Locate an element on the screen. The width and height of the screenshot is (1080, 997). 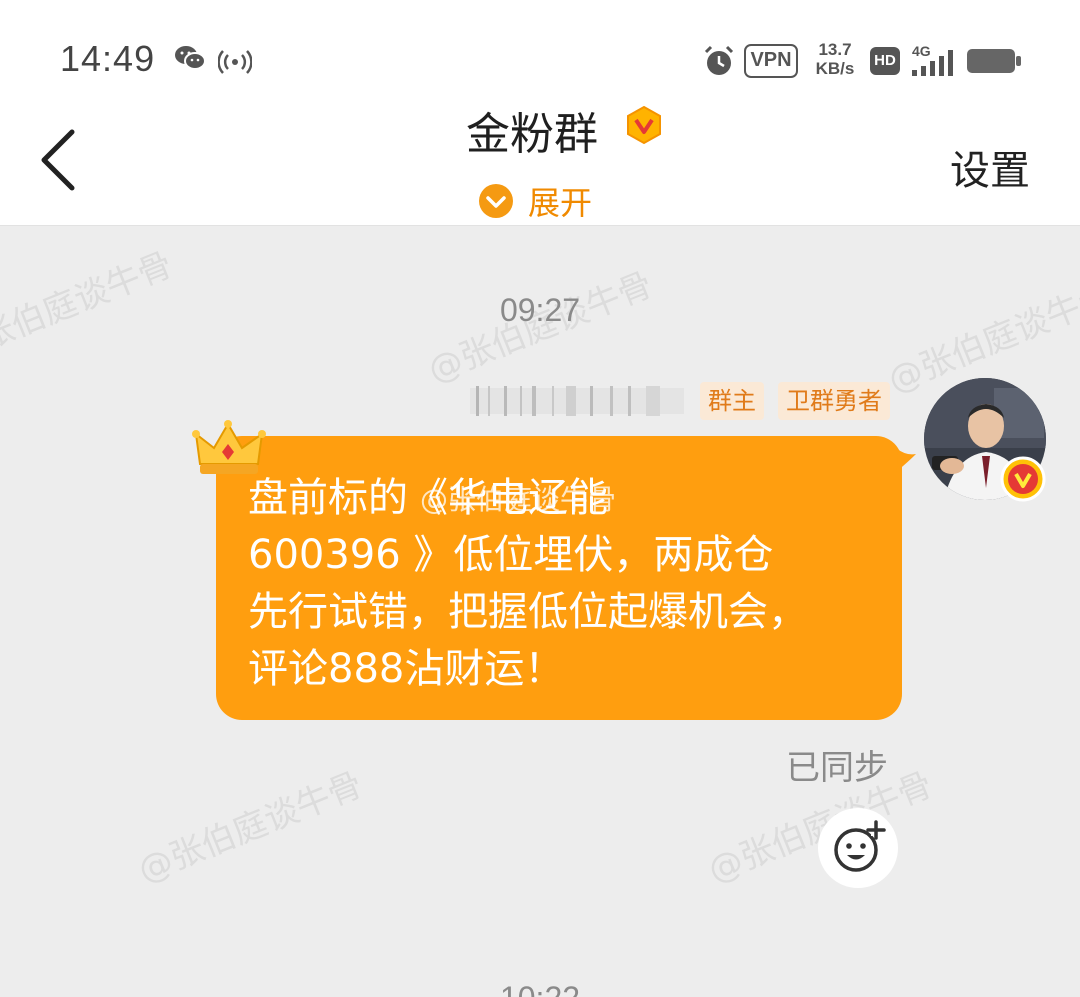
settings-button: 设置 is located at coordinates (990, 167).